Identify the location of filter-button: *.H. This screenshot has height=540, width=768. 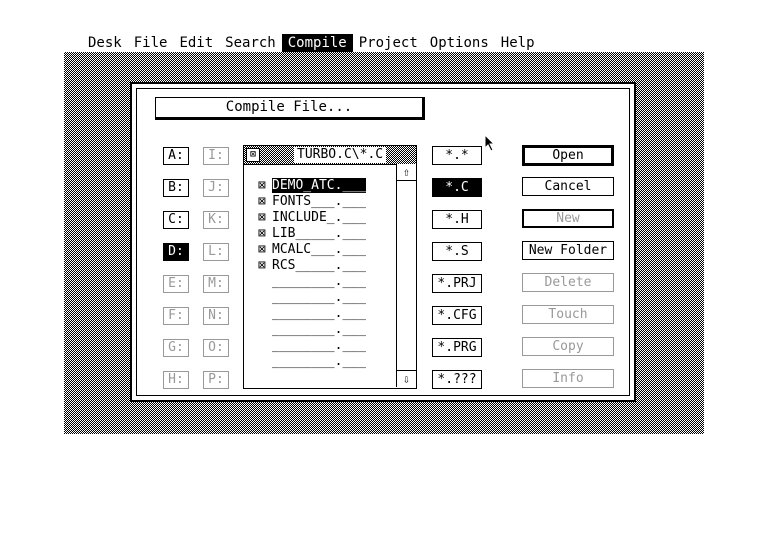
(457, 219).